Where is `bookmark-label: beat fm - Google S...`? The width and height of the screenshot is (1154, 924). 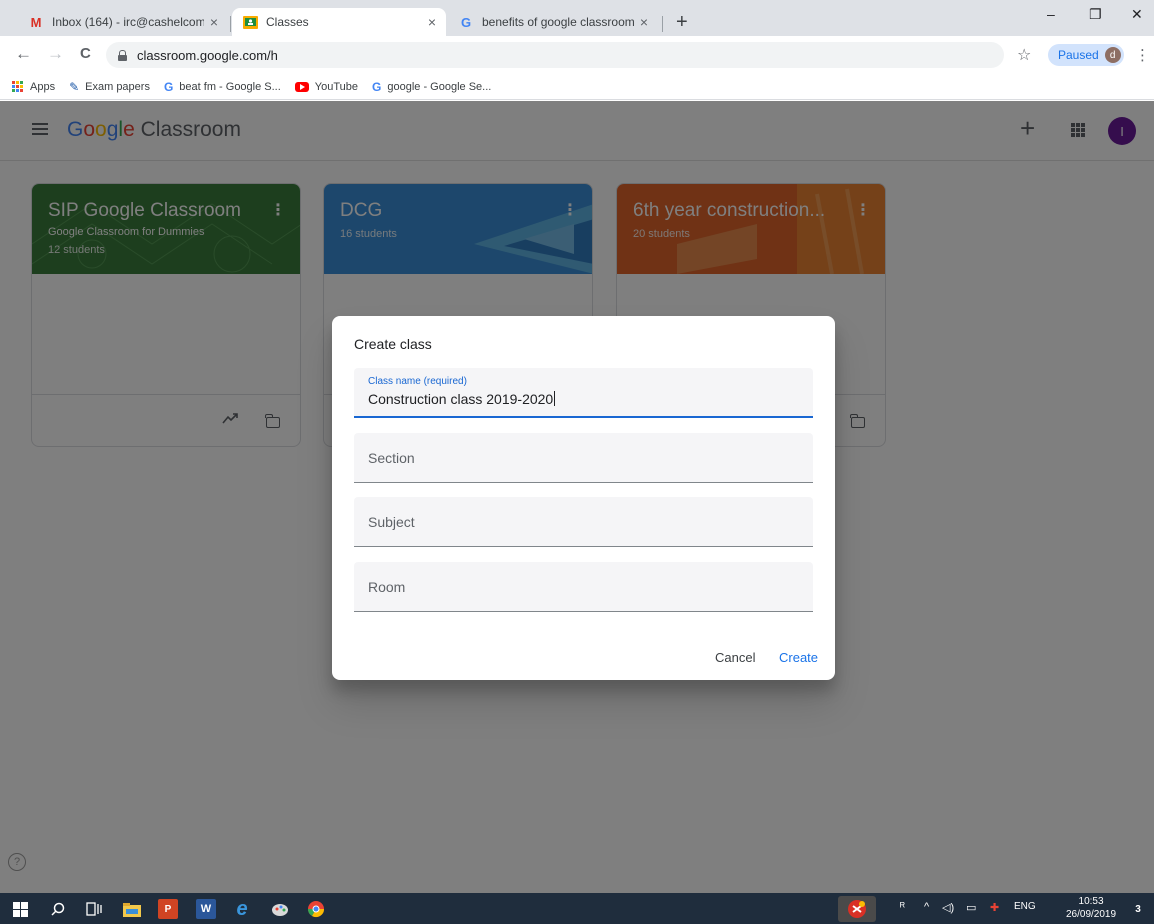
bookmark-label: beat fm - Google S... is located at coordinates (230, 86).